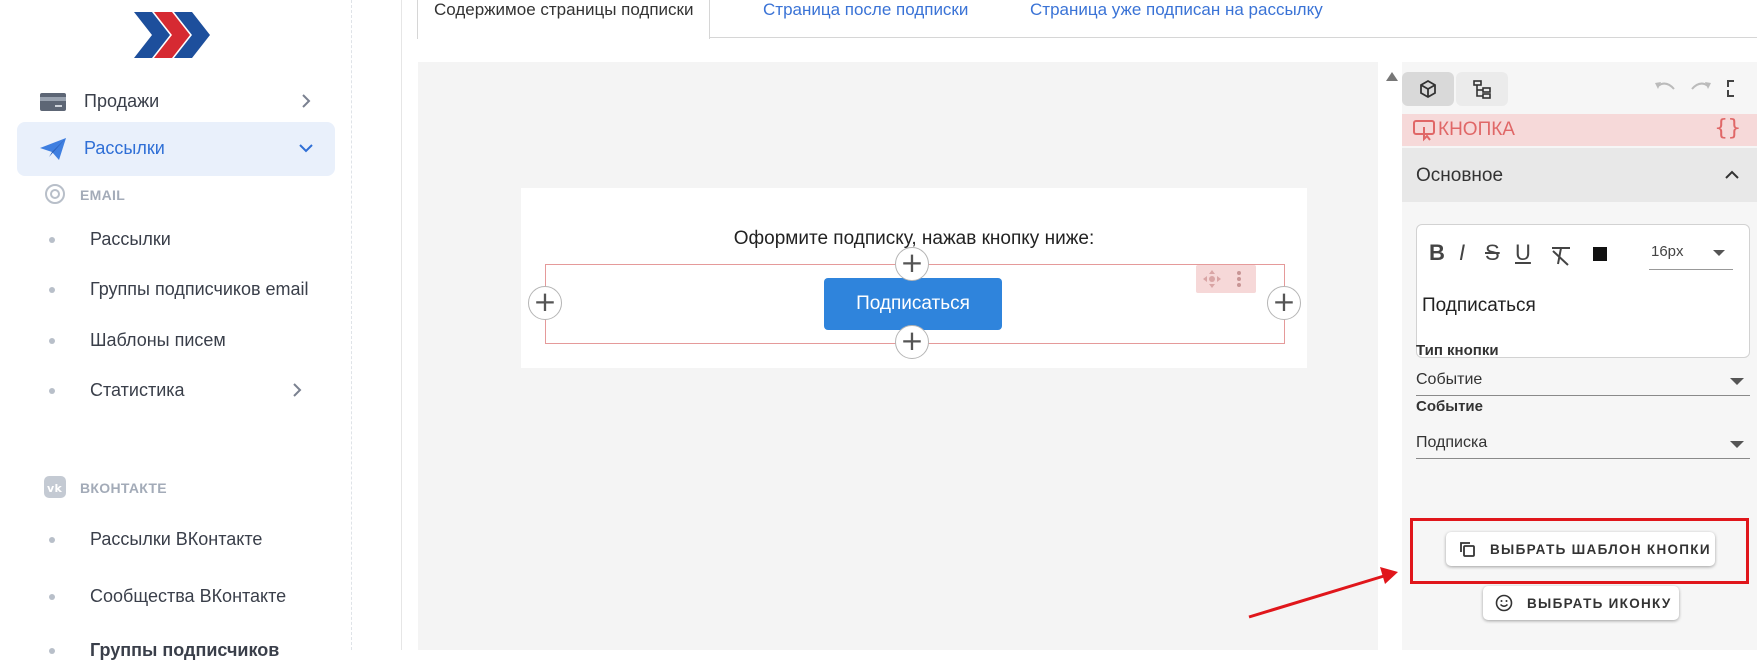 The height and width of the screenshot is (661, 1757). What do you see at coordinates (176, 102) in the screenshot?
I see `sidebar-item-sales: Продажи` at bounding box center [176, 102].